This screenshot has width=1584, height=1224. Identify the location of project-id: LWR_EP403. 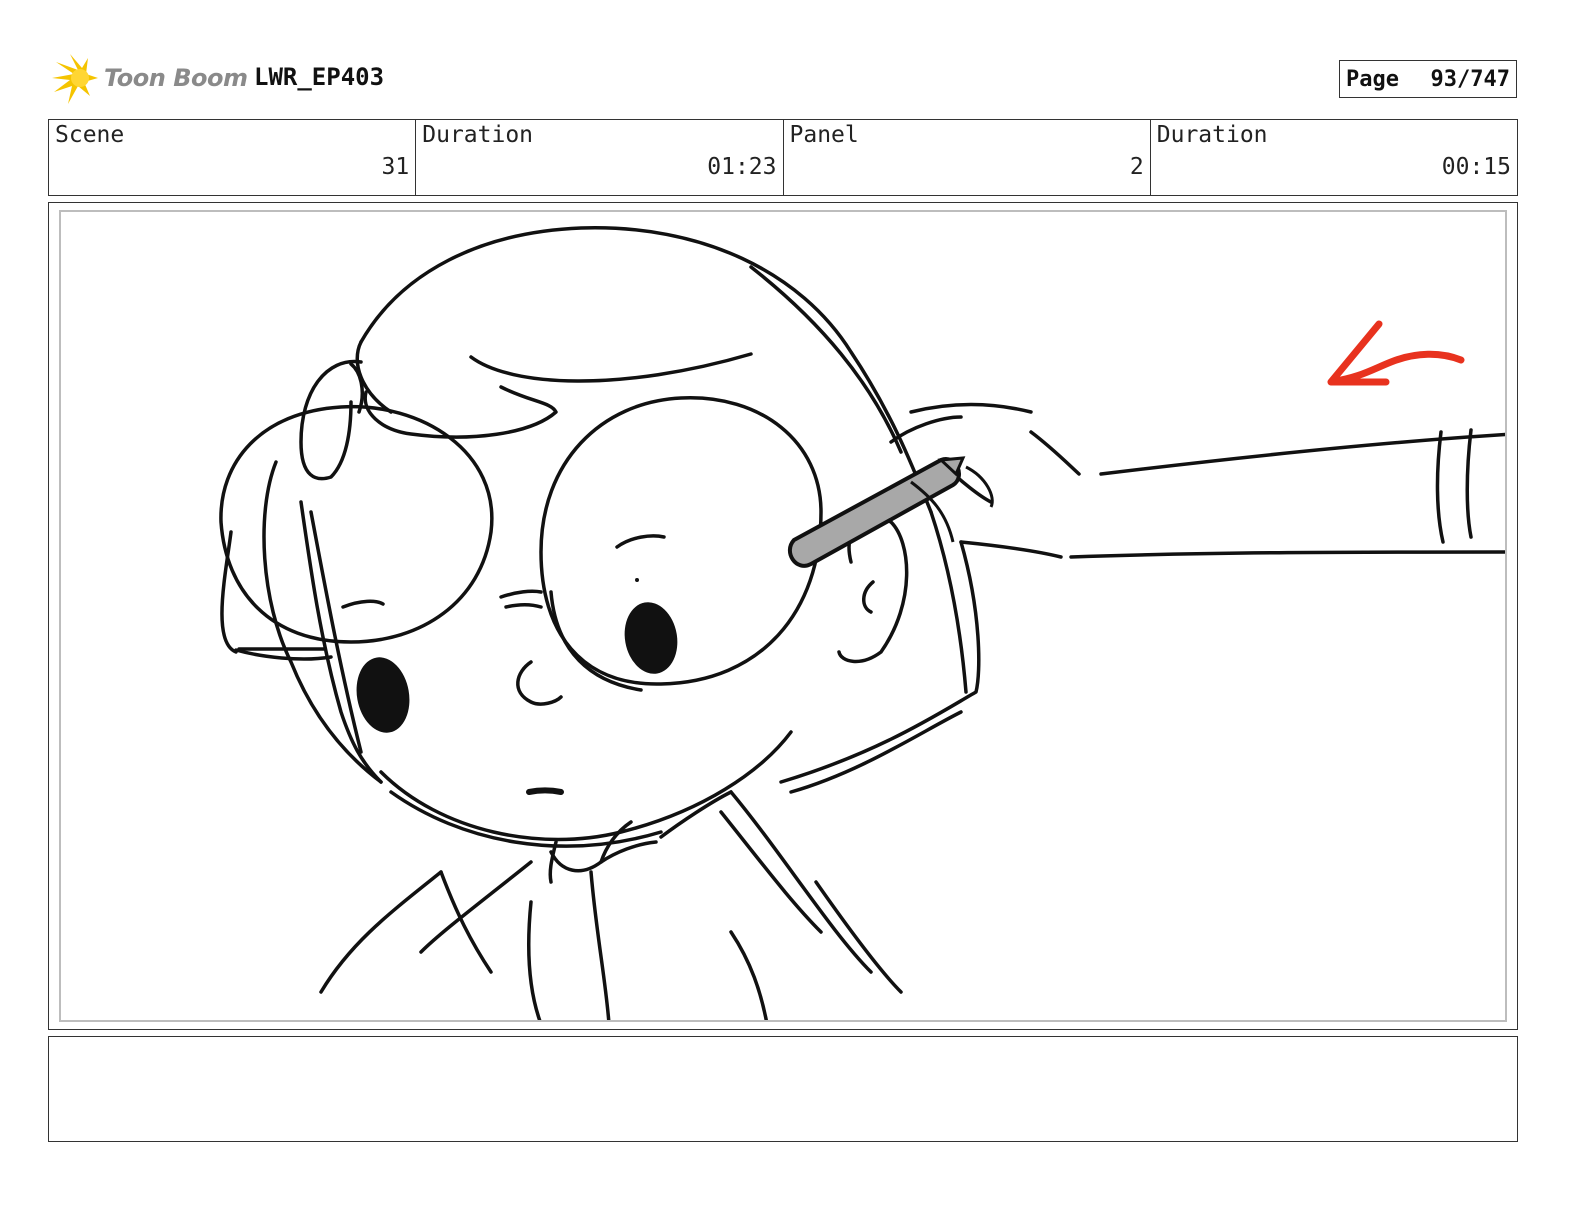
(319, 77).